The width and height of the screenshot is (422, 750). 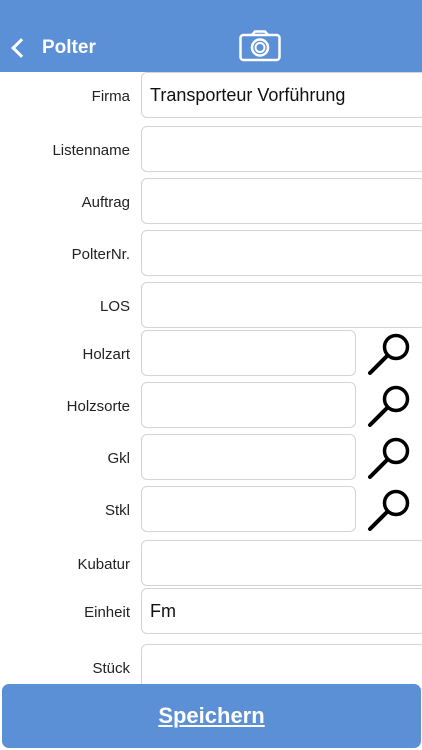 I want to click on navigation-bar: Polter, so click(x=211, y=36).